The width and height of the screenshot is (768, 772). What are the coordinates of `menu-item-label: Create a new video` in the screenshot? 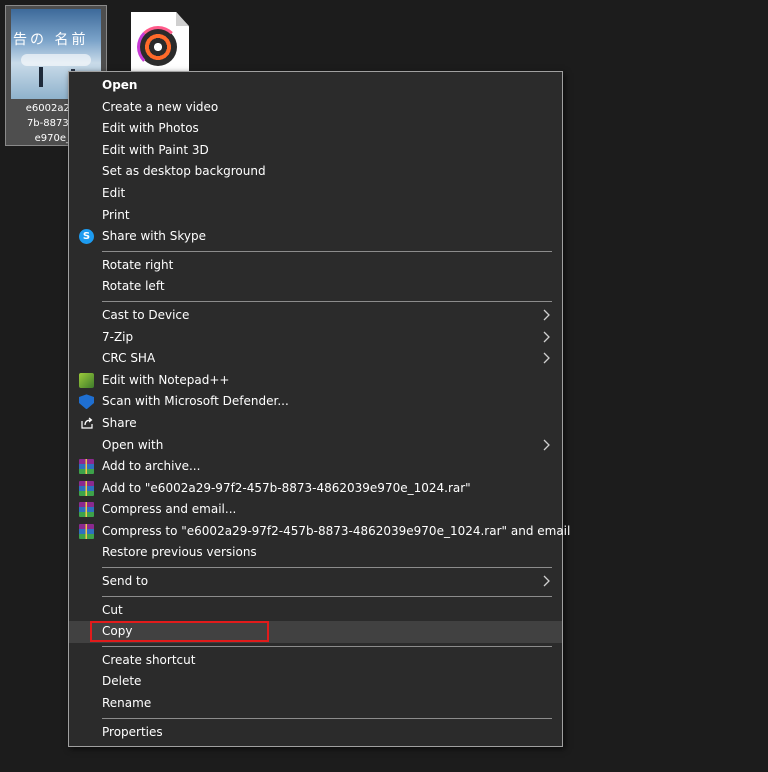 It's located at (160, 106).